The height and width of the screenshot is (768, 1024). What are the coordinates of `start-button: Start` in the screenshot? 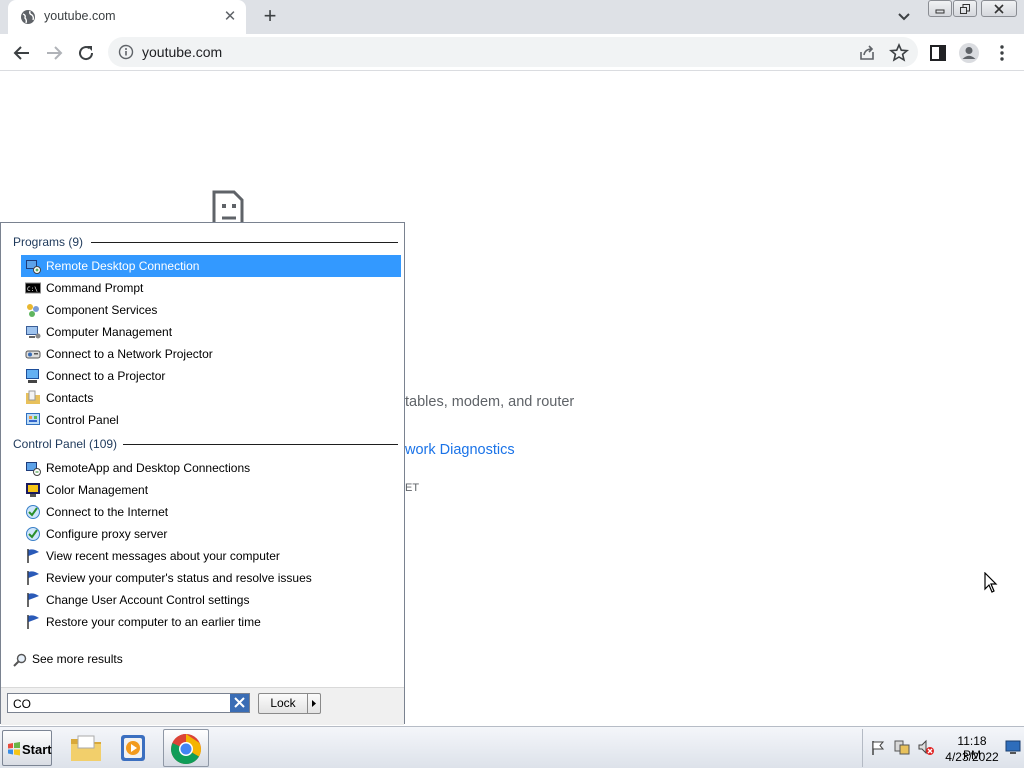 It's located at (27, 748).